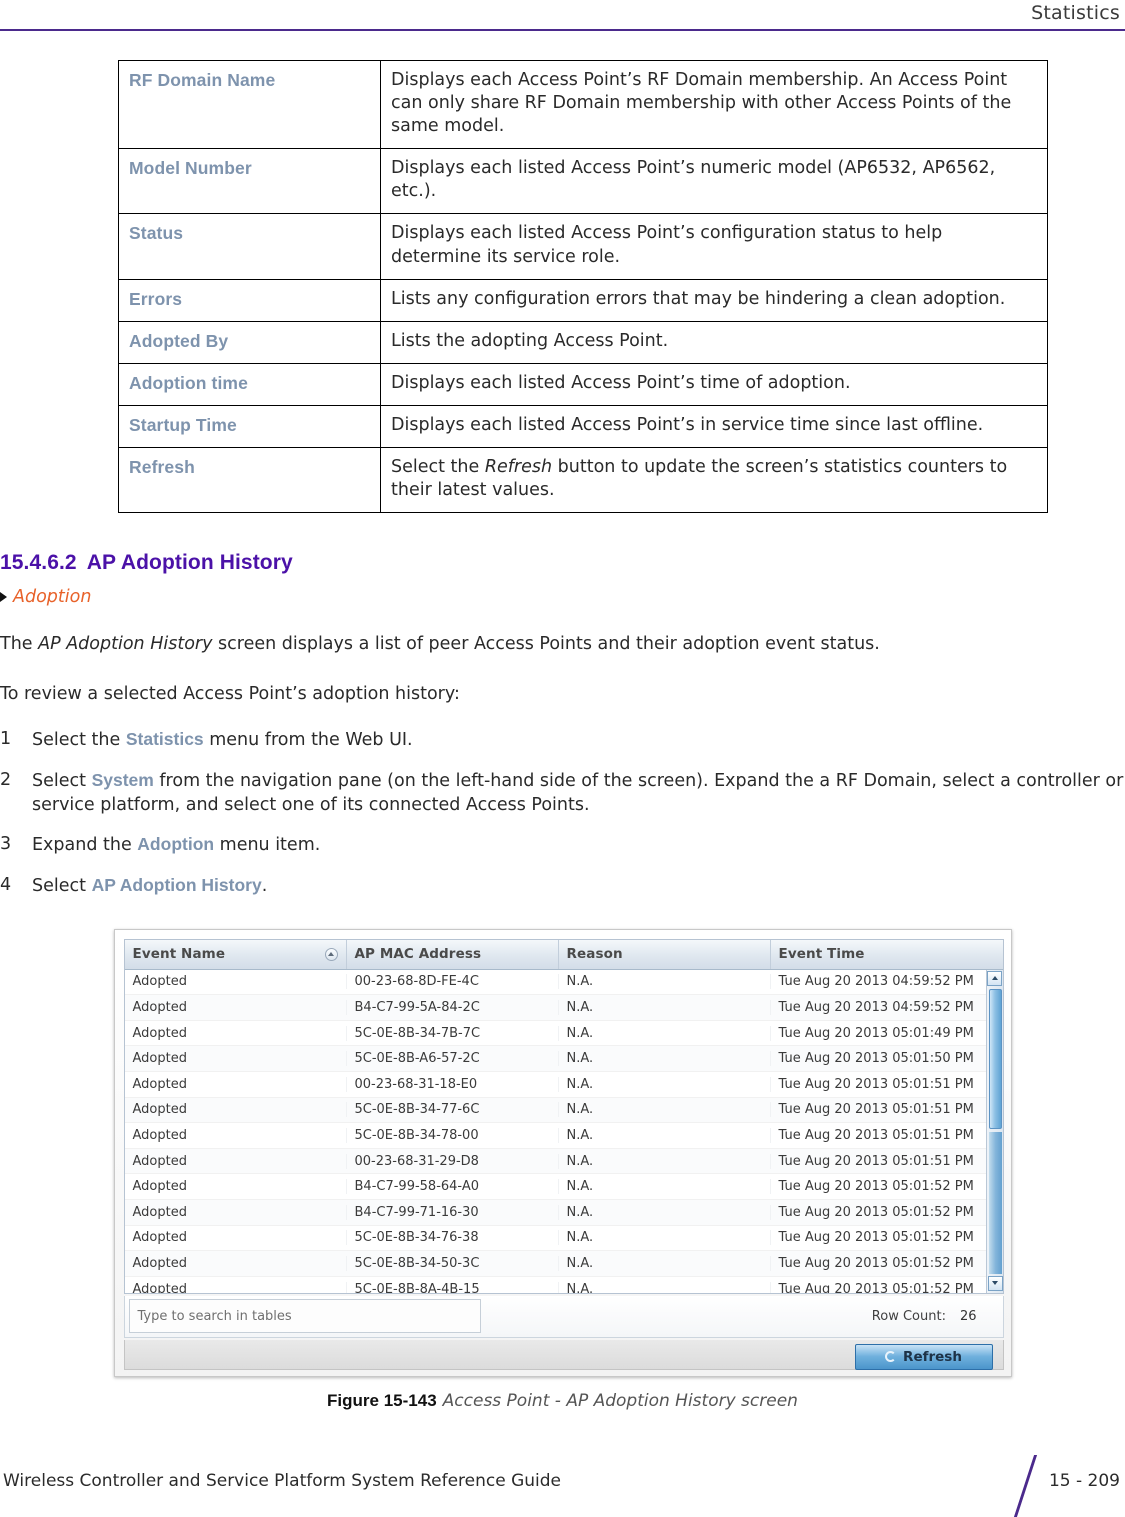  I want to click on table-desc-cell: Lists the adopting Access Point., so click(714, 342).